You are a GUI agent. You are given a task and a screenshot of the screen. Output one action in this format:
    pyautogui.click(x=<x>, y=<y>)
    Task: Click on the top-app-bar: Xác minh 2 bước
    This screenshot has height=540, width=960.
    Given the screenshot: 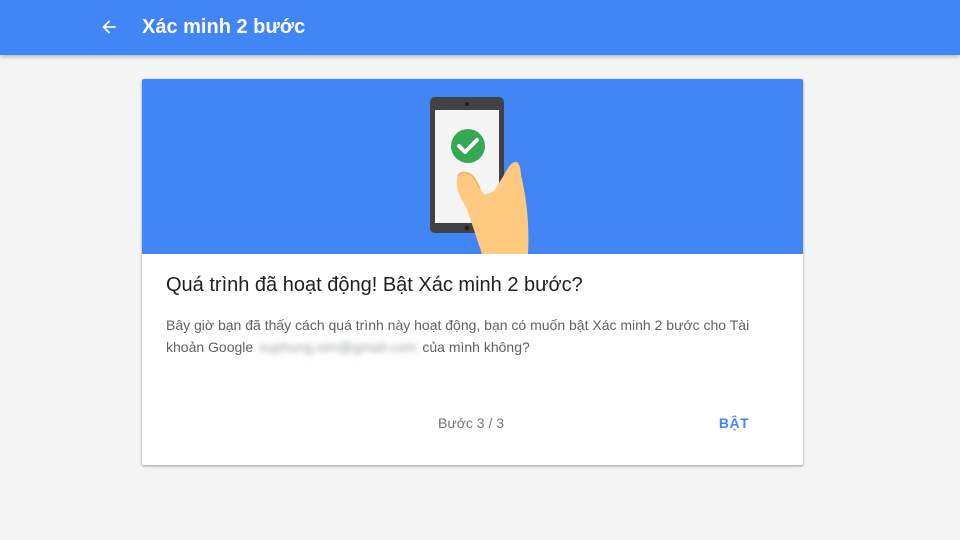 What is the action you would take?
    pyautogui.click(x=480, y=27)
    